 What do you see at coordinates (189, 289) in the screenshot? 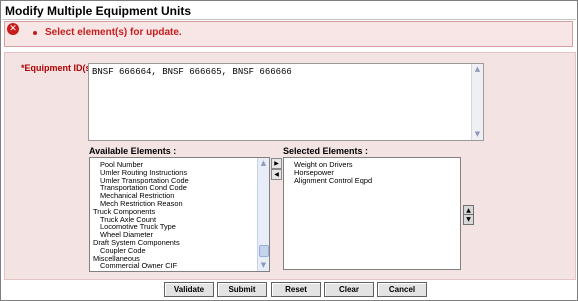
I see `validate-button: Validate` at bounding box center [189, 289].